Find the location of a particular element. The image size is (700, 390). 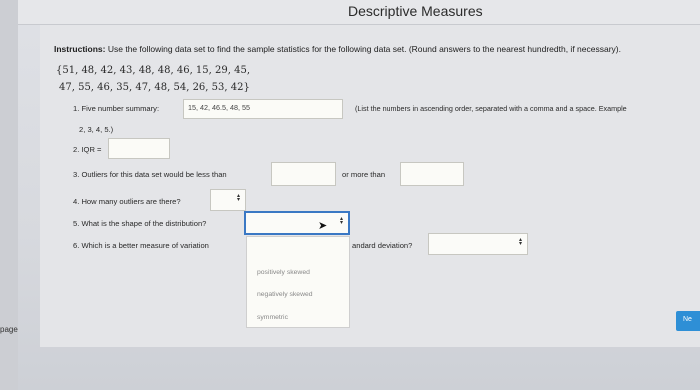

page-title: Descriptive Measures is located at coordinates (415, 11).